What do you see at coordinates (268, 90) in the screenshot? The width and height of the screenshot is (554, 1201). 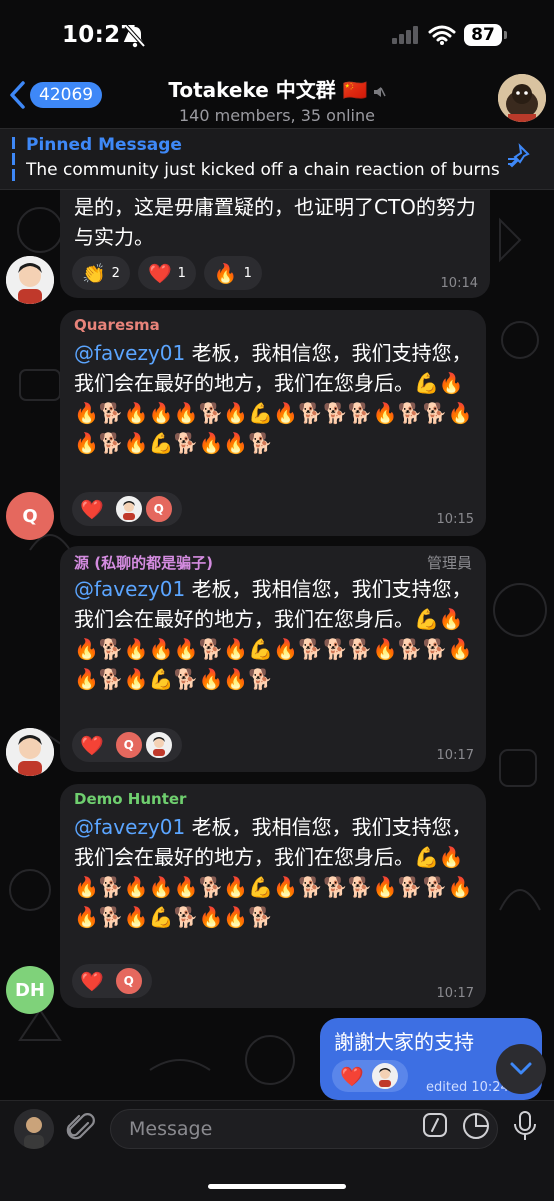 I see `chat-title-text: Totakeke 中文群 🇨🇳` at bounding box center [268, 90].